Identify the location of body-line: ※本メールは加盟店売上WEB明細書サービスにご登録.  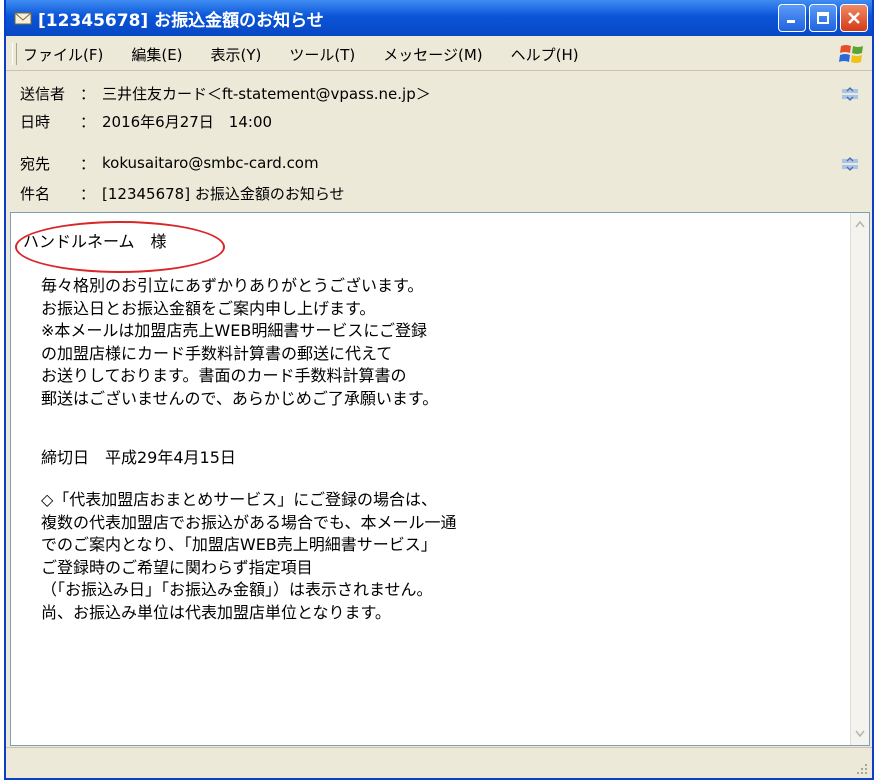
(234, 331).